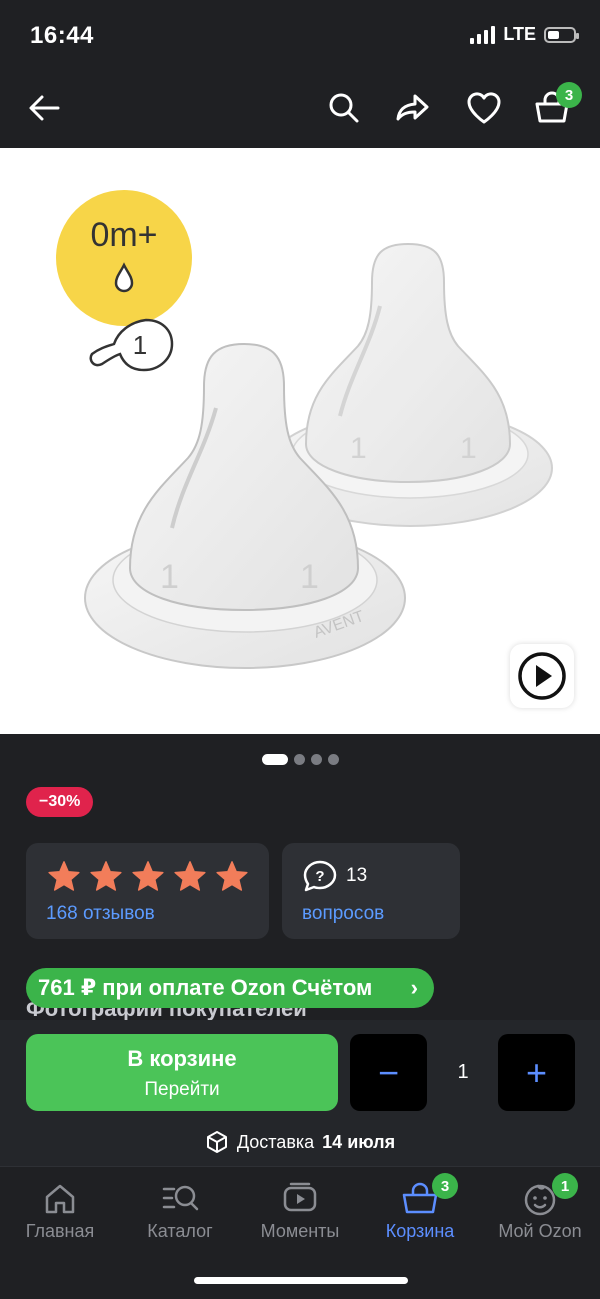  I want to click on status-bar: 16:44 LTE, so click(300, 36).